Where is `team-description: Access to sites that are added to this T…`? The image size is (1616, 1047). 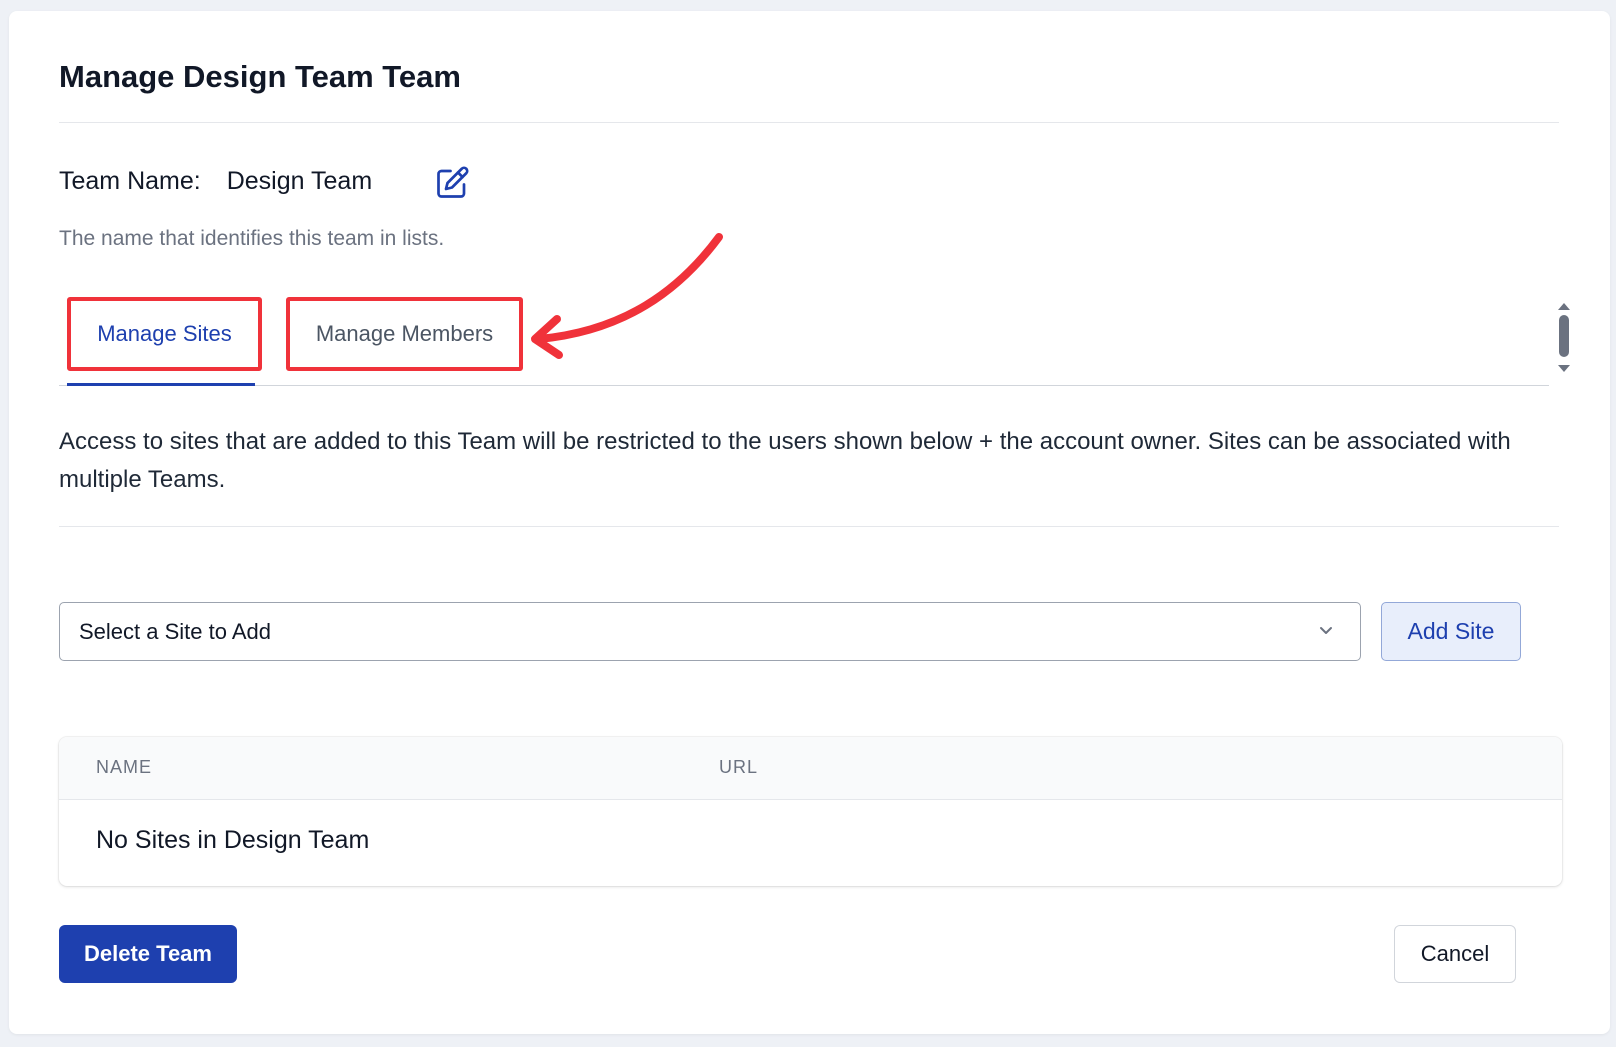
team-description: Access to sites that are added to this T… is located at coordinates (785, 460).